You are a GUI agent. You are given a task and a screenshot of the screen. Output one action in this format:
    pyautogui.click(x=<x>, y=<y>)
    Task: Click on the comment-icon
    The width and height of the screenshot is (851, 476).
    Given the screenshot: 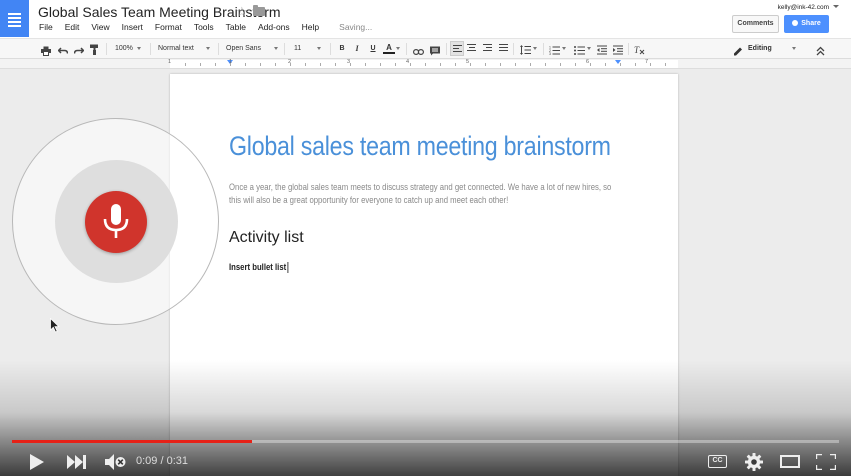 What is the action you would take?
    pyautogui.click(x=435, y=51)
    